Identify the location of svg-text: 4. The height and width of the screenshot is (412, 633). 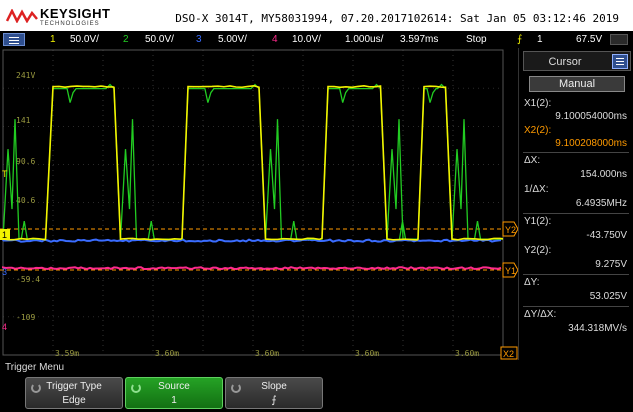
(4, 327).